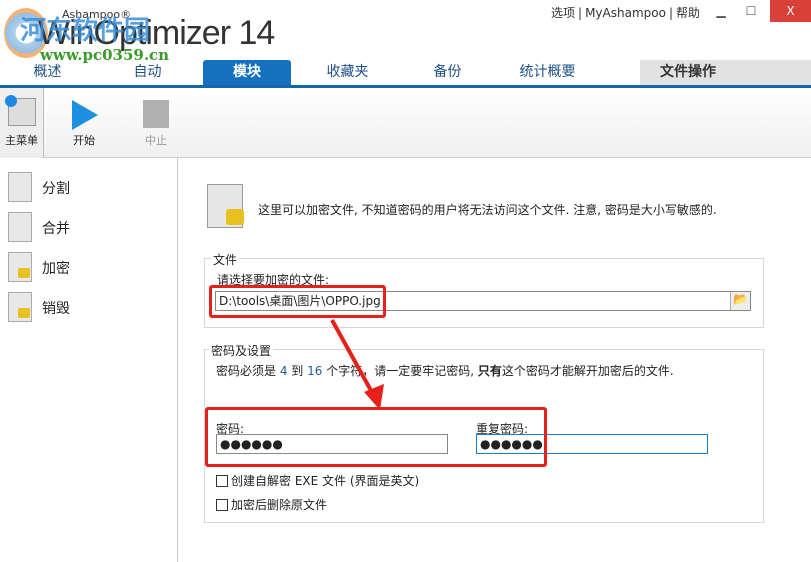 The image size is (811, 562). I want to click on tab-statistics: 统计概要, so click(547, 72).